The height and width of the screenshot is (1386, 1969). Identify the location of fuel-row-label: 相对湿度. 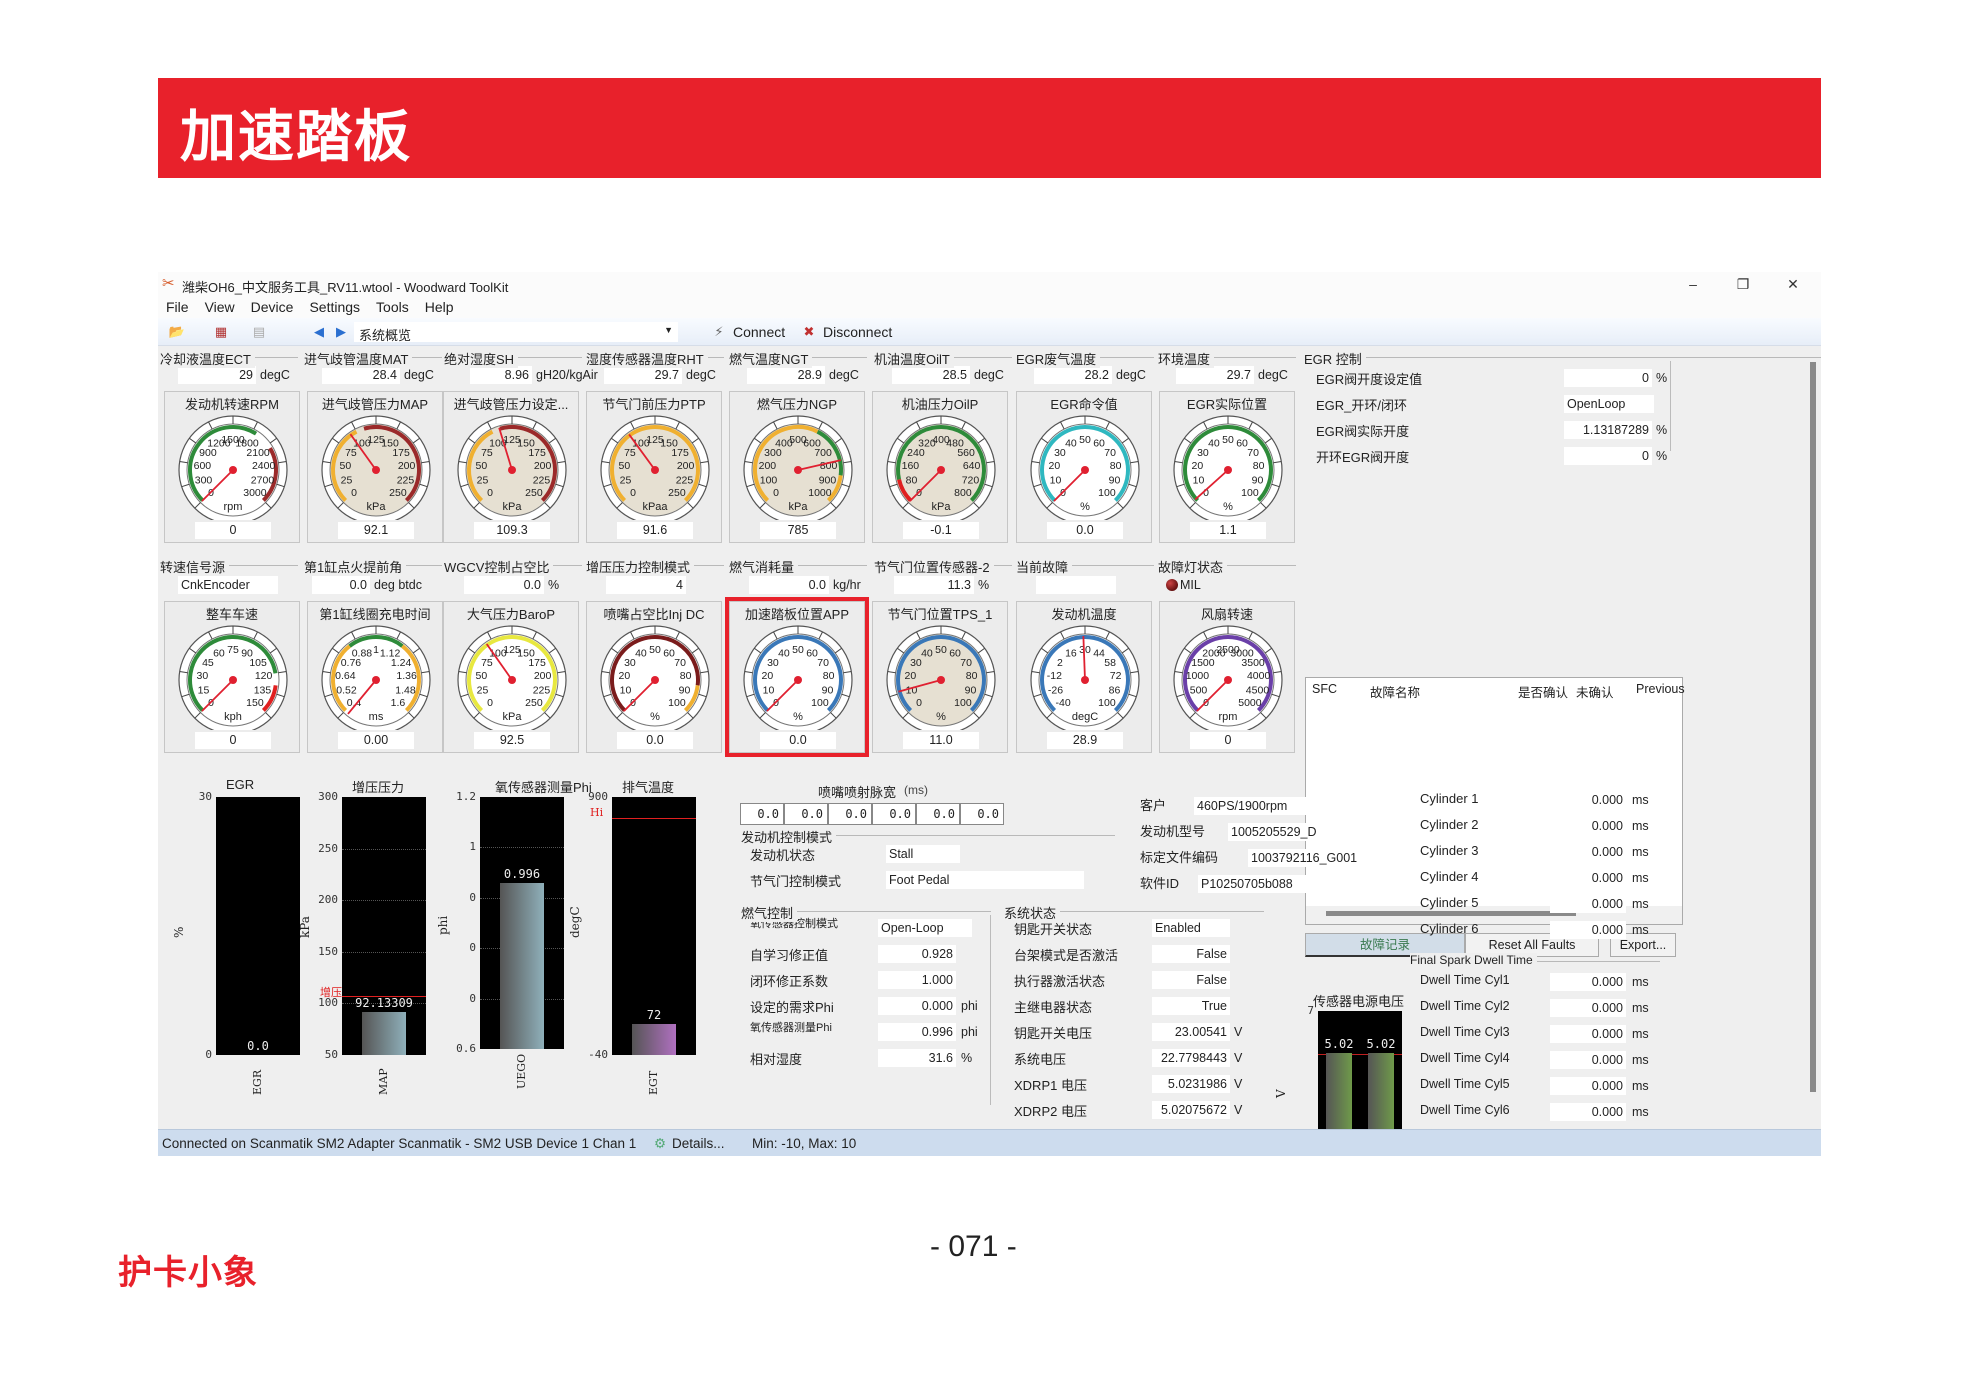
(776, 1059).